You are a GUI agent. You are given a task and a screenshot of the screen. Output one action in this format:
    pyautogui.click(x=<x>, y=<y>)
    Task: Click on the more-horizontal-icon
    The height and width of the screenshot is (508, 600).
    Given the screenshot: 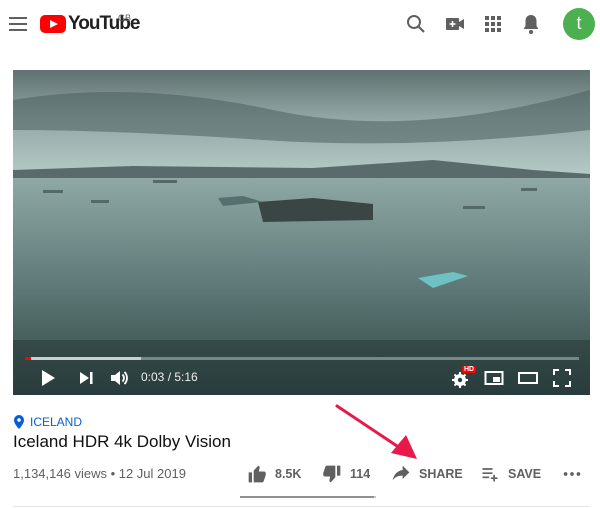 What is the action you would take?
    pyautogui.click(x=572, y=474)
    